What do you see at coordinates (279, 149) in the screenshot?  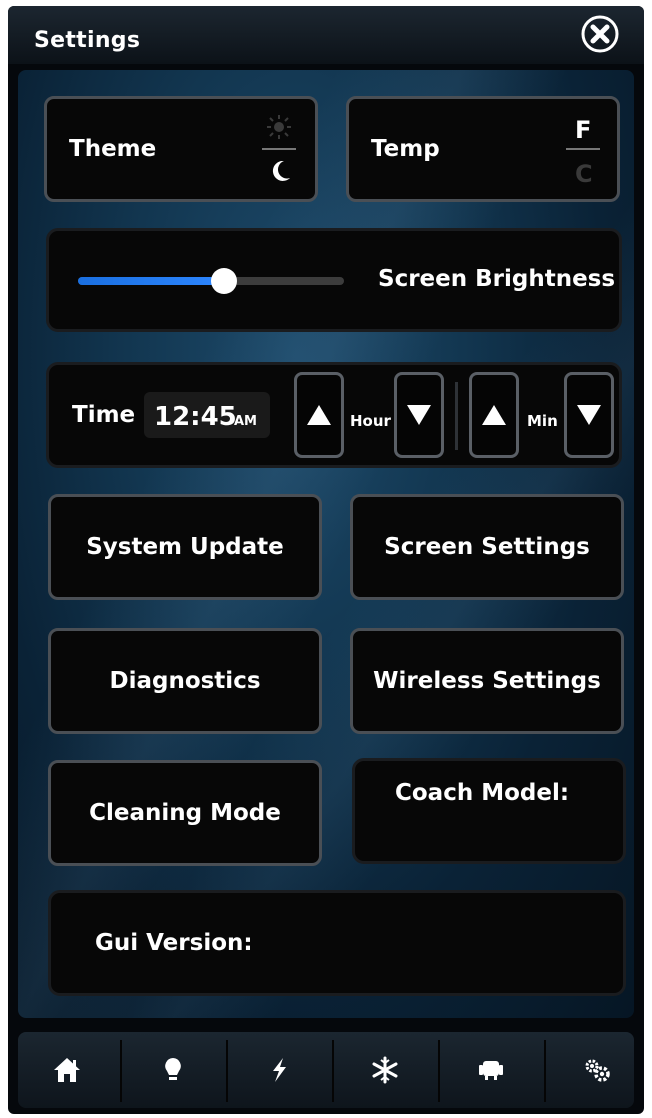 I see `theme-divider` at bounding box center [279, 149].